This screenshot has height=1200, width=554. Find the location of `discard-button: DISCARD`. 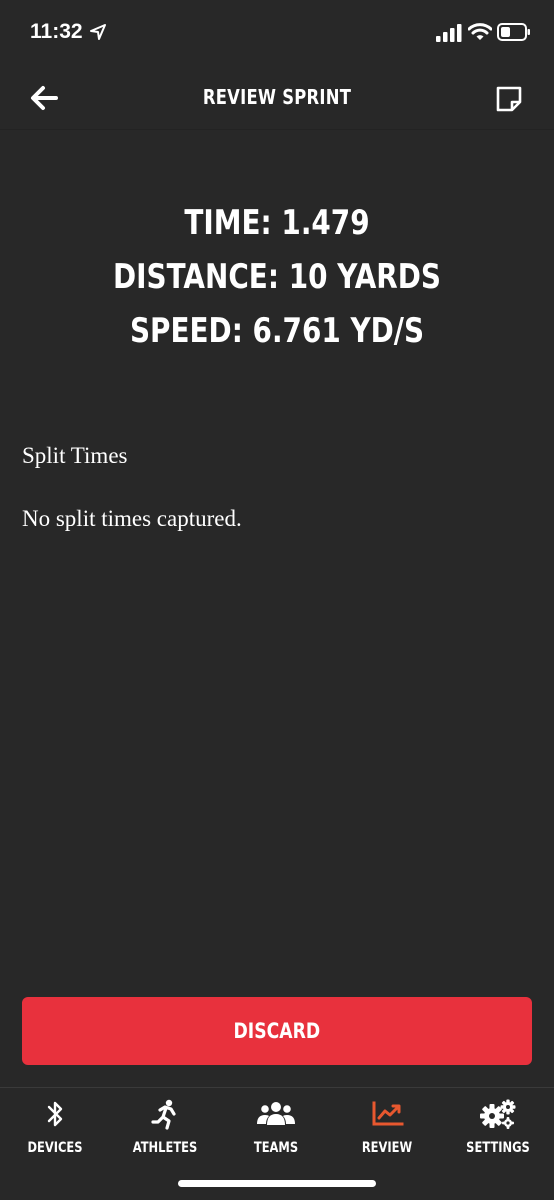

discard-button: DISCARD is located at coordinates (277, 1031).